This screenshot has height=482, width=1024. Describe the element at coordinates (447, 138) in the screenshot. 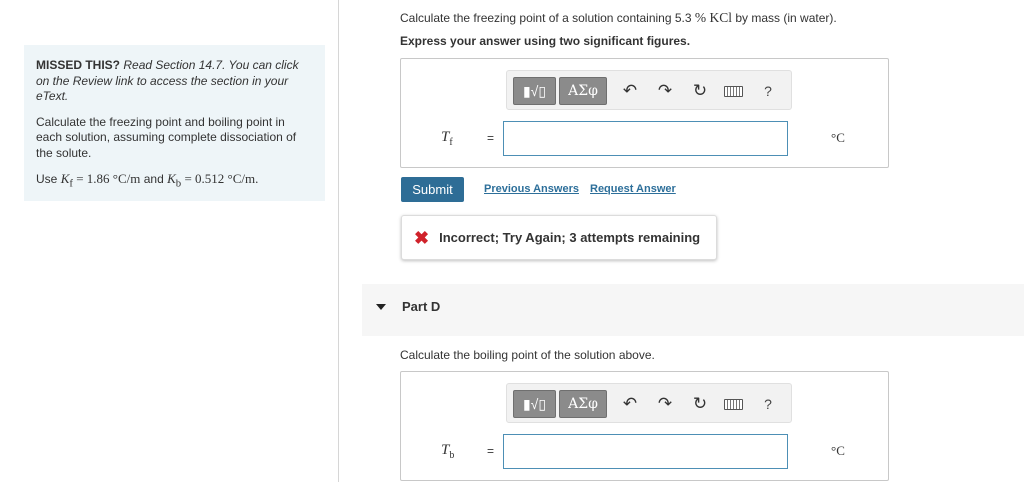

I see `variable-label-tf: Tf` at that location.